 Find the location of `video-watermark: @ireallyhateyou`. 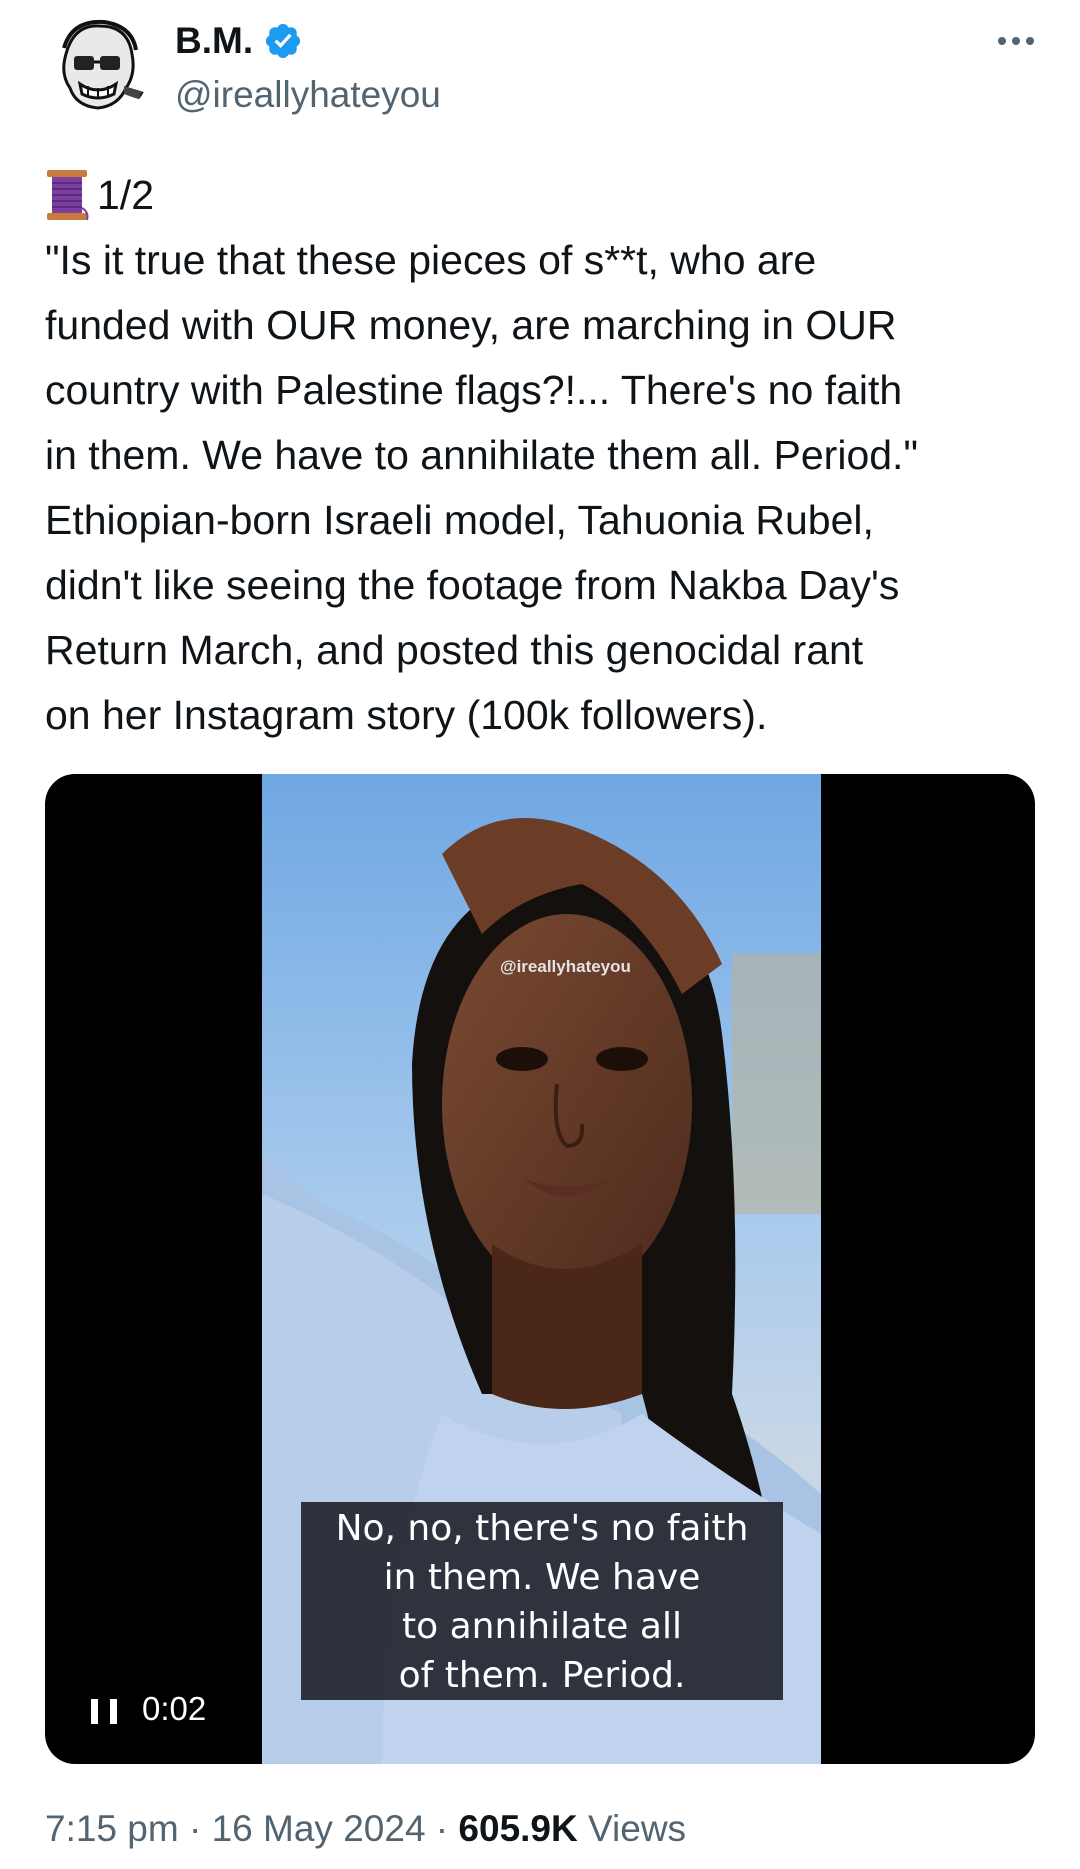

video-watermark: @ireallyhateyou is located at coordinates (565, 966).